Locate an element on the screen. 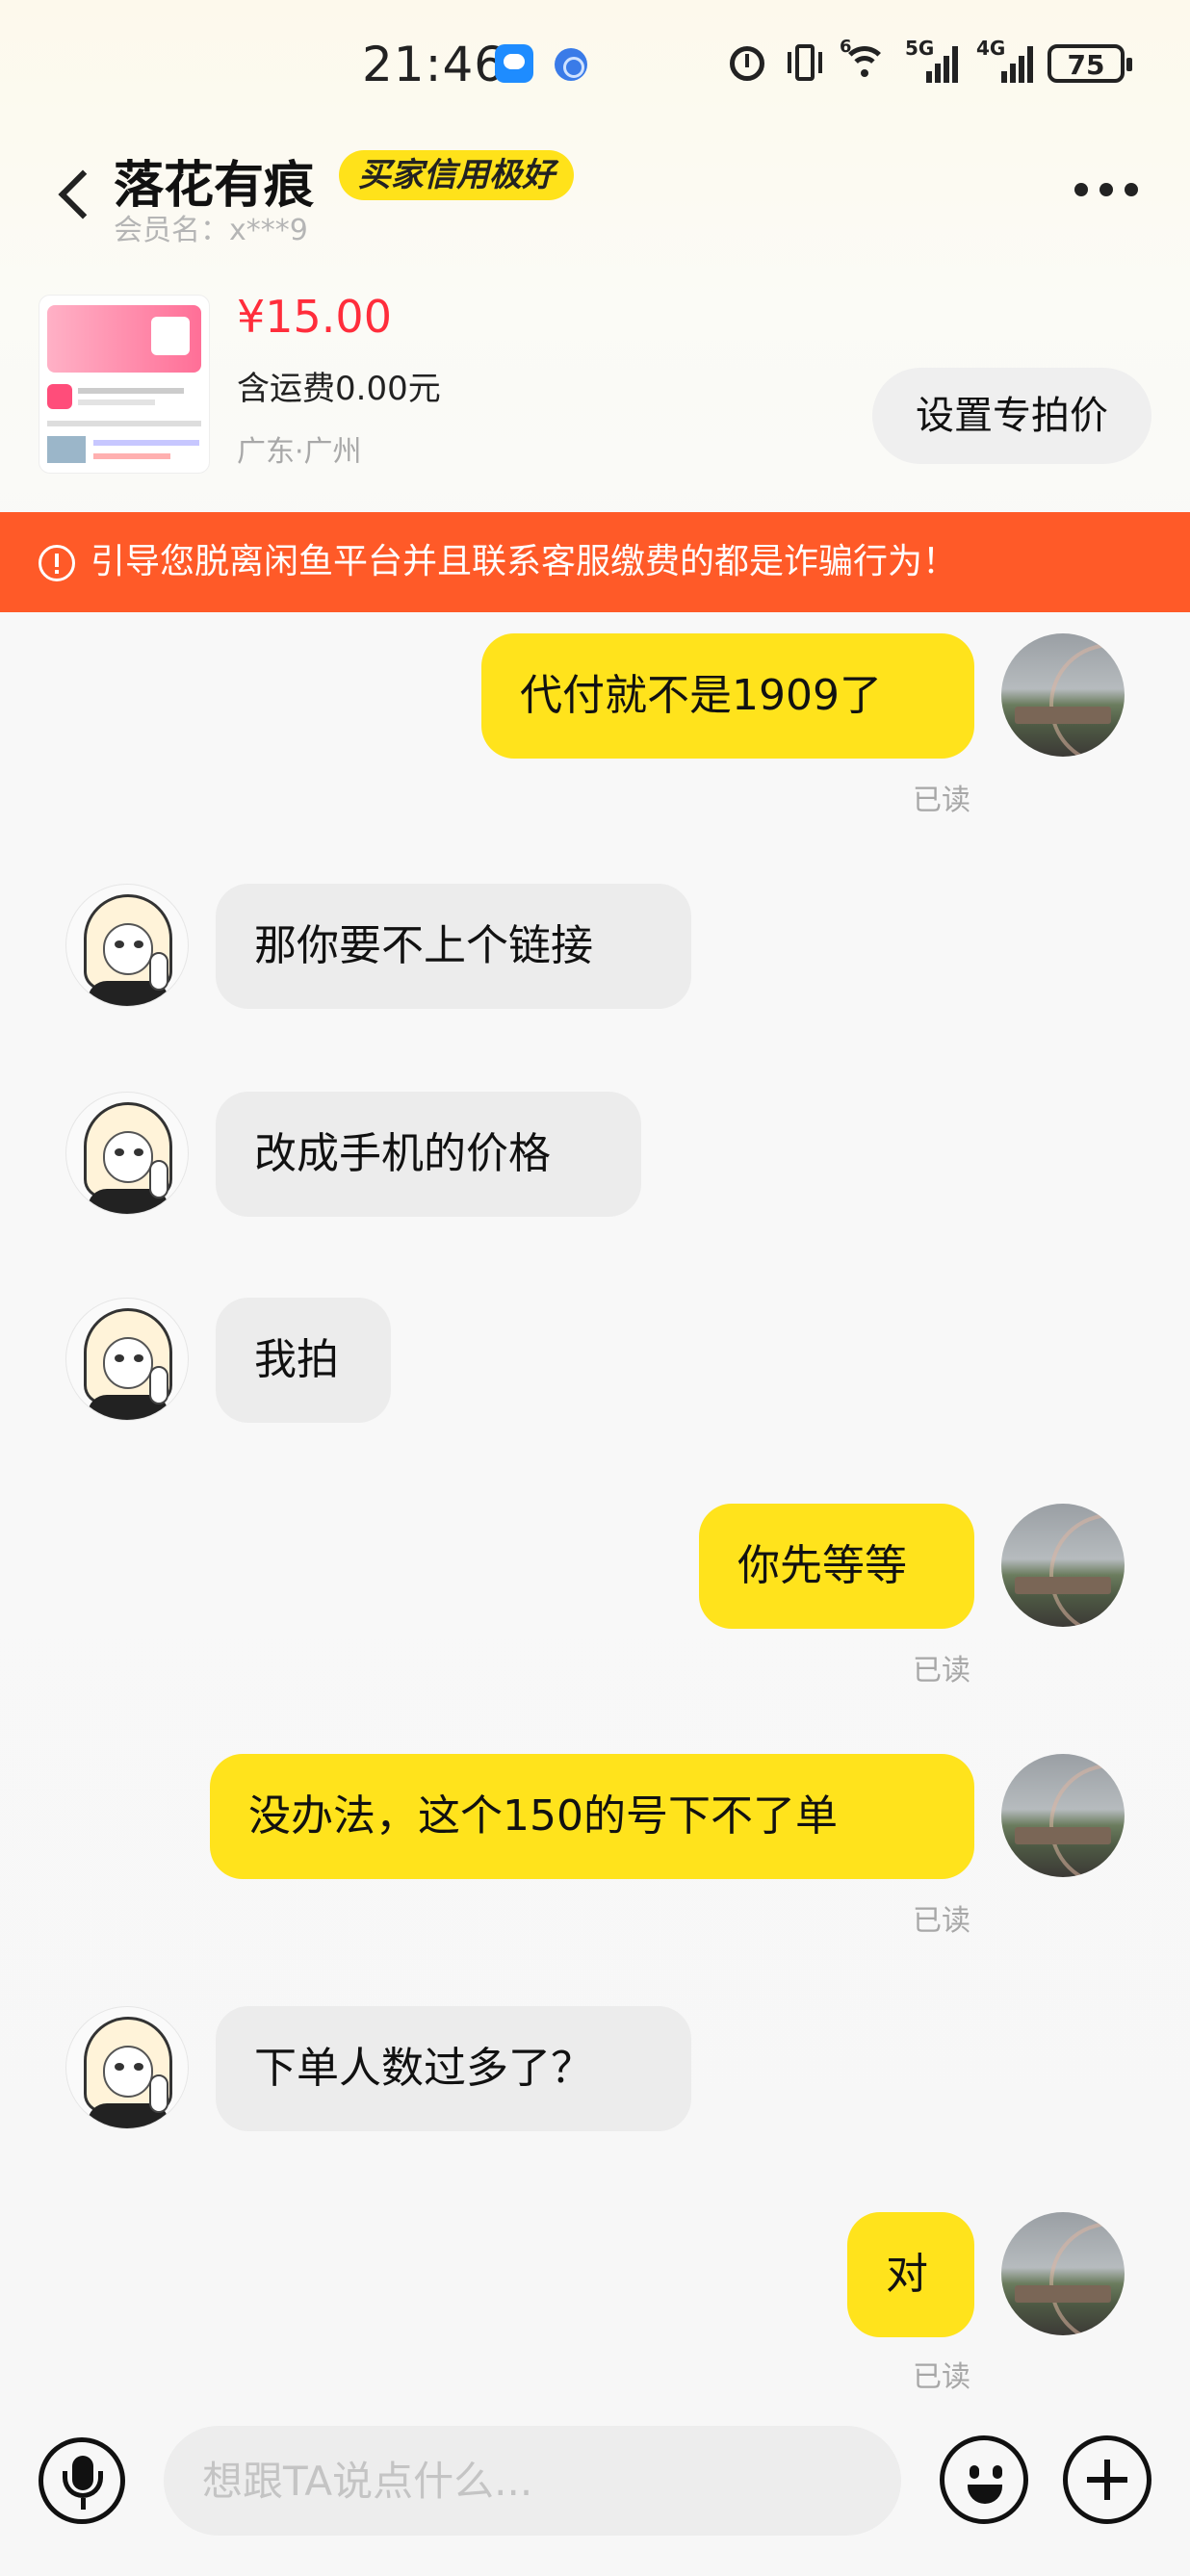  message-bubble-outgoing: 你先等等 is located at coordinates (837, 1567).